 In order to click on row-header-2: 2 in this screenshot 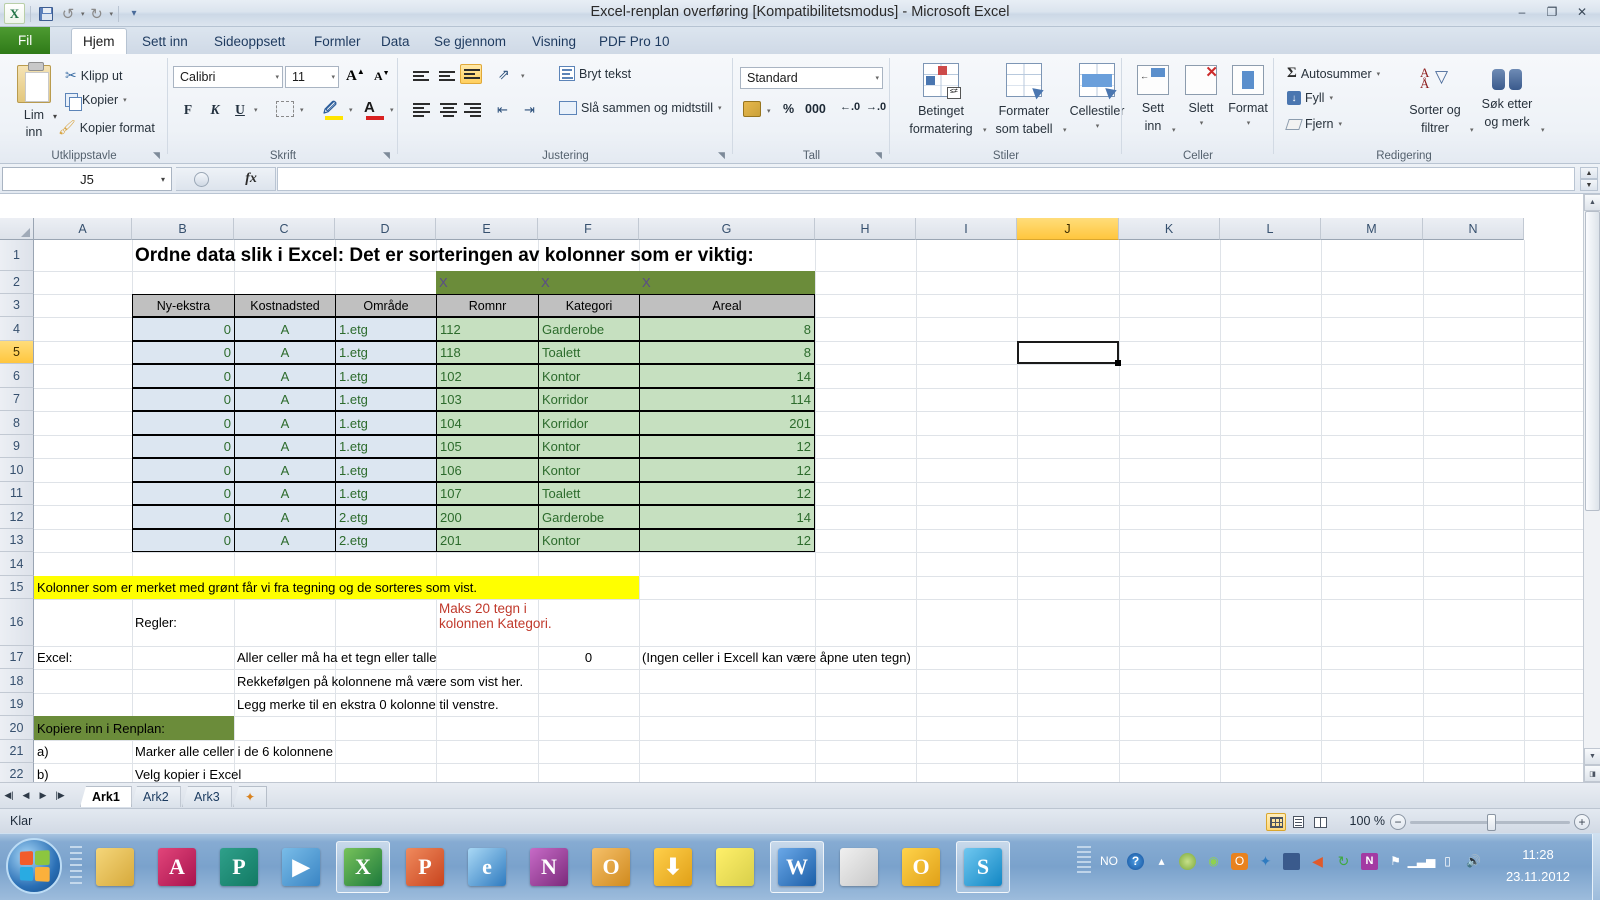, I will do `click(17, 282)`.